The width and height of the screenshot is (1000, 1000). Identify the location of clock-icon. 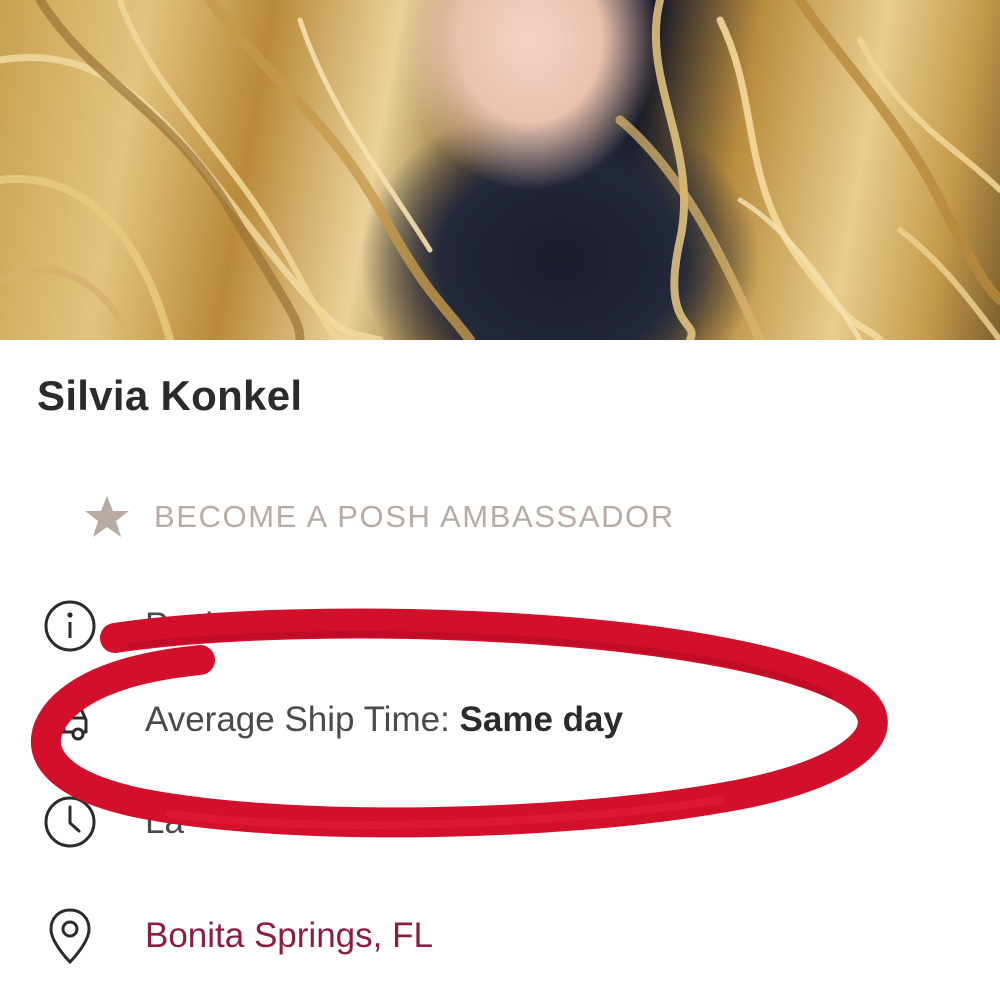
(70, 822).